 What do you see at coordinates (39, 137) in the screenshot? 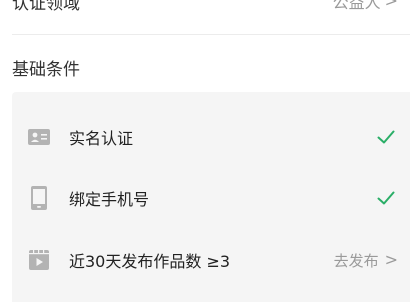
I see `id-card-icon` at bounding box center [39, 137].